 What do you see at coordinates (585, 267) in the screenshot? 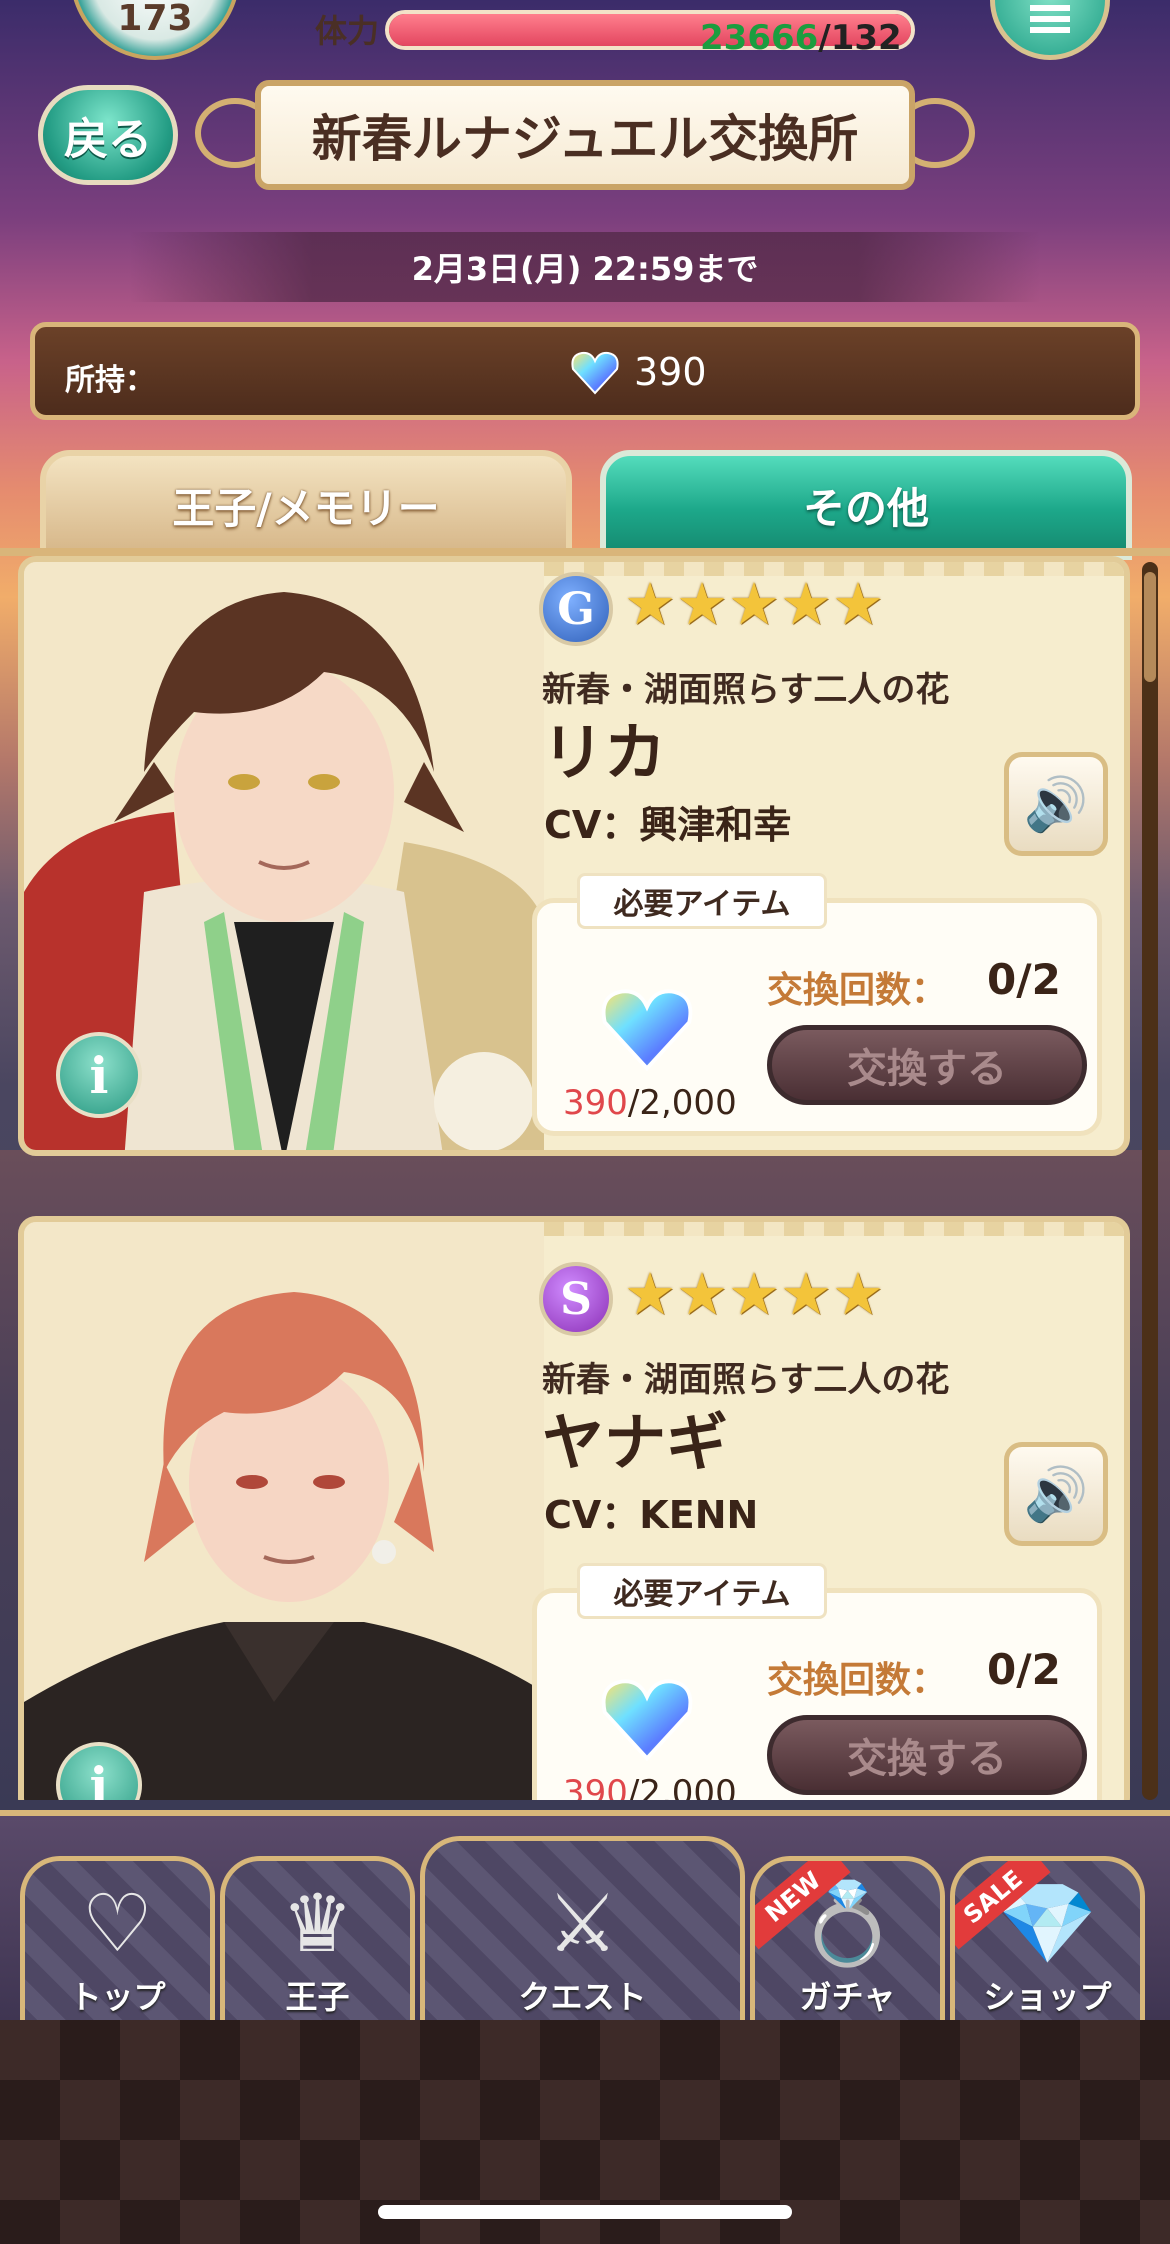
I see `exchange-deadline: 2月3日(月) 22:59まで` at bounding box center [585, 267].